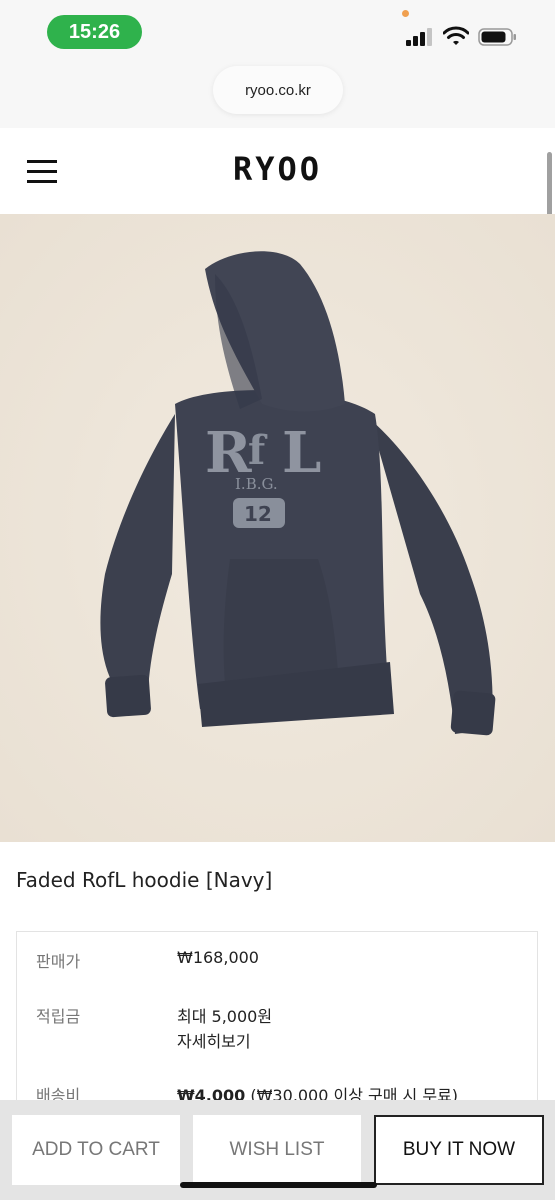 This screenshot has height=1200, width=555. Describe the element at coordinates (58, 961) in the screenshot. I see `price-label: 판매가` at that location.